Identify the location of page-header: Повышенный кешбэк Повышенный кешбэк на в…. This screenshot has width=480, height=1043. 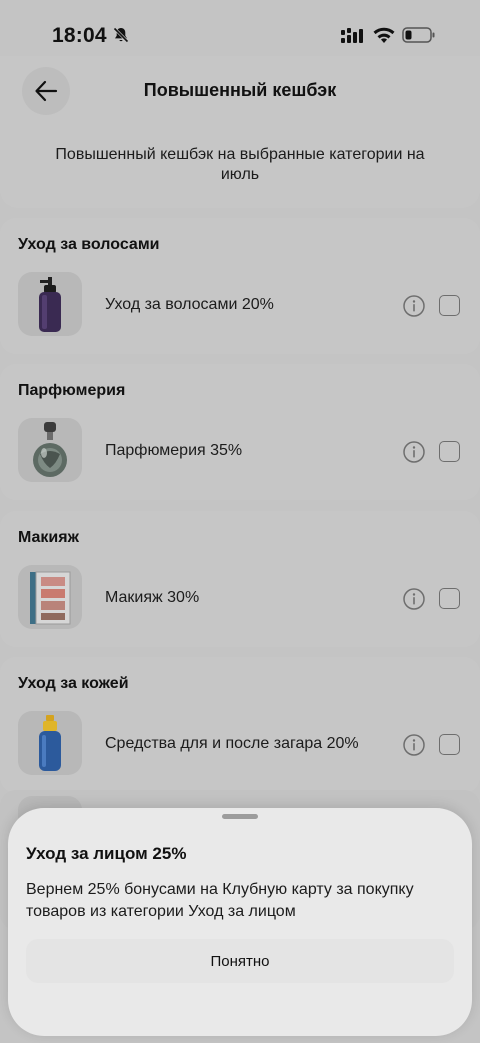
(240, 132).